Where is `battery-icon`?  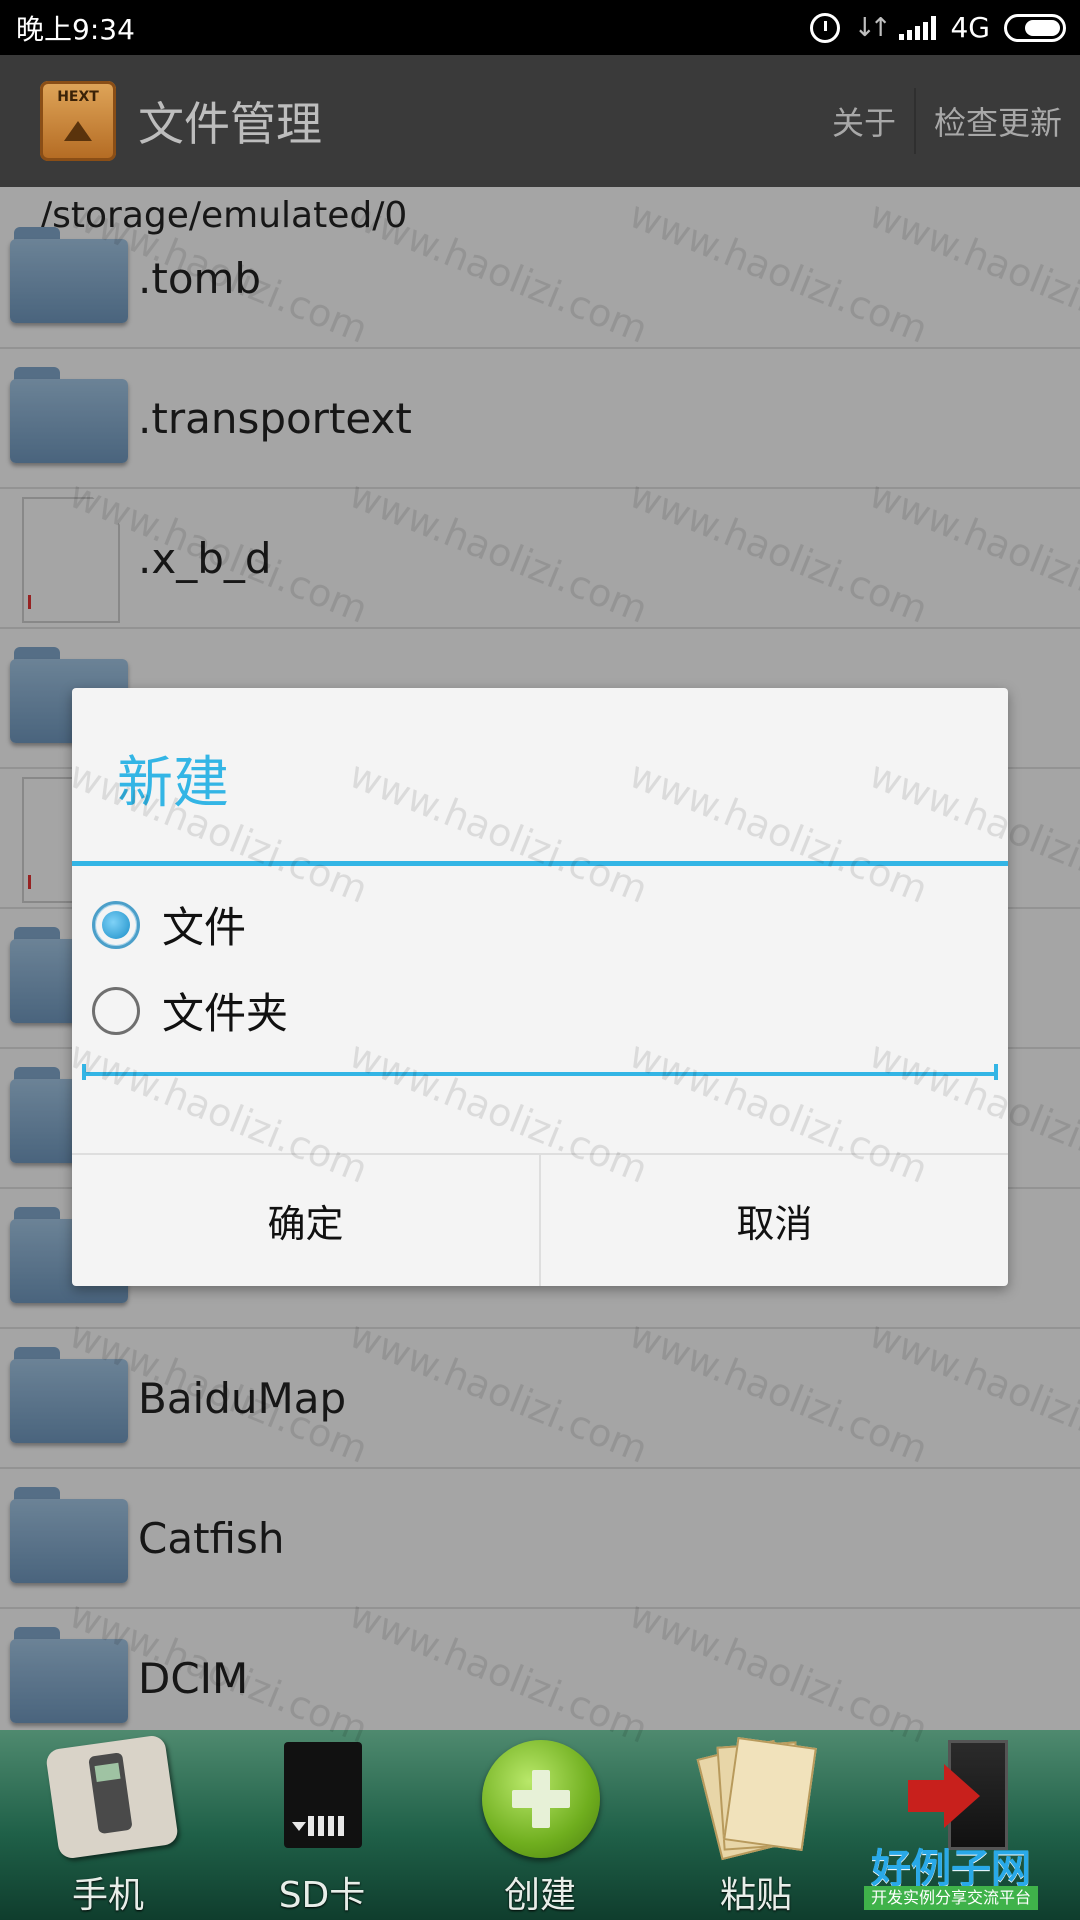 battery-icon is located at coordinates (1035, 27).